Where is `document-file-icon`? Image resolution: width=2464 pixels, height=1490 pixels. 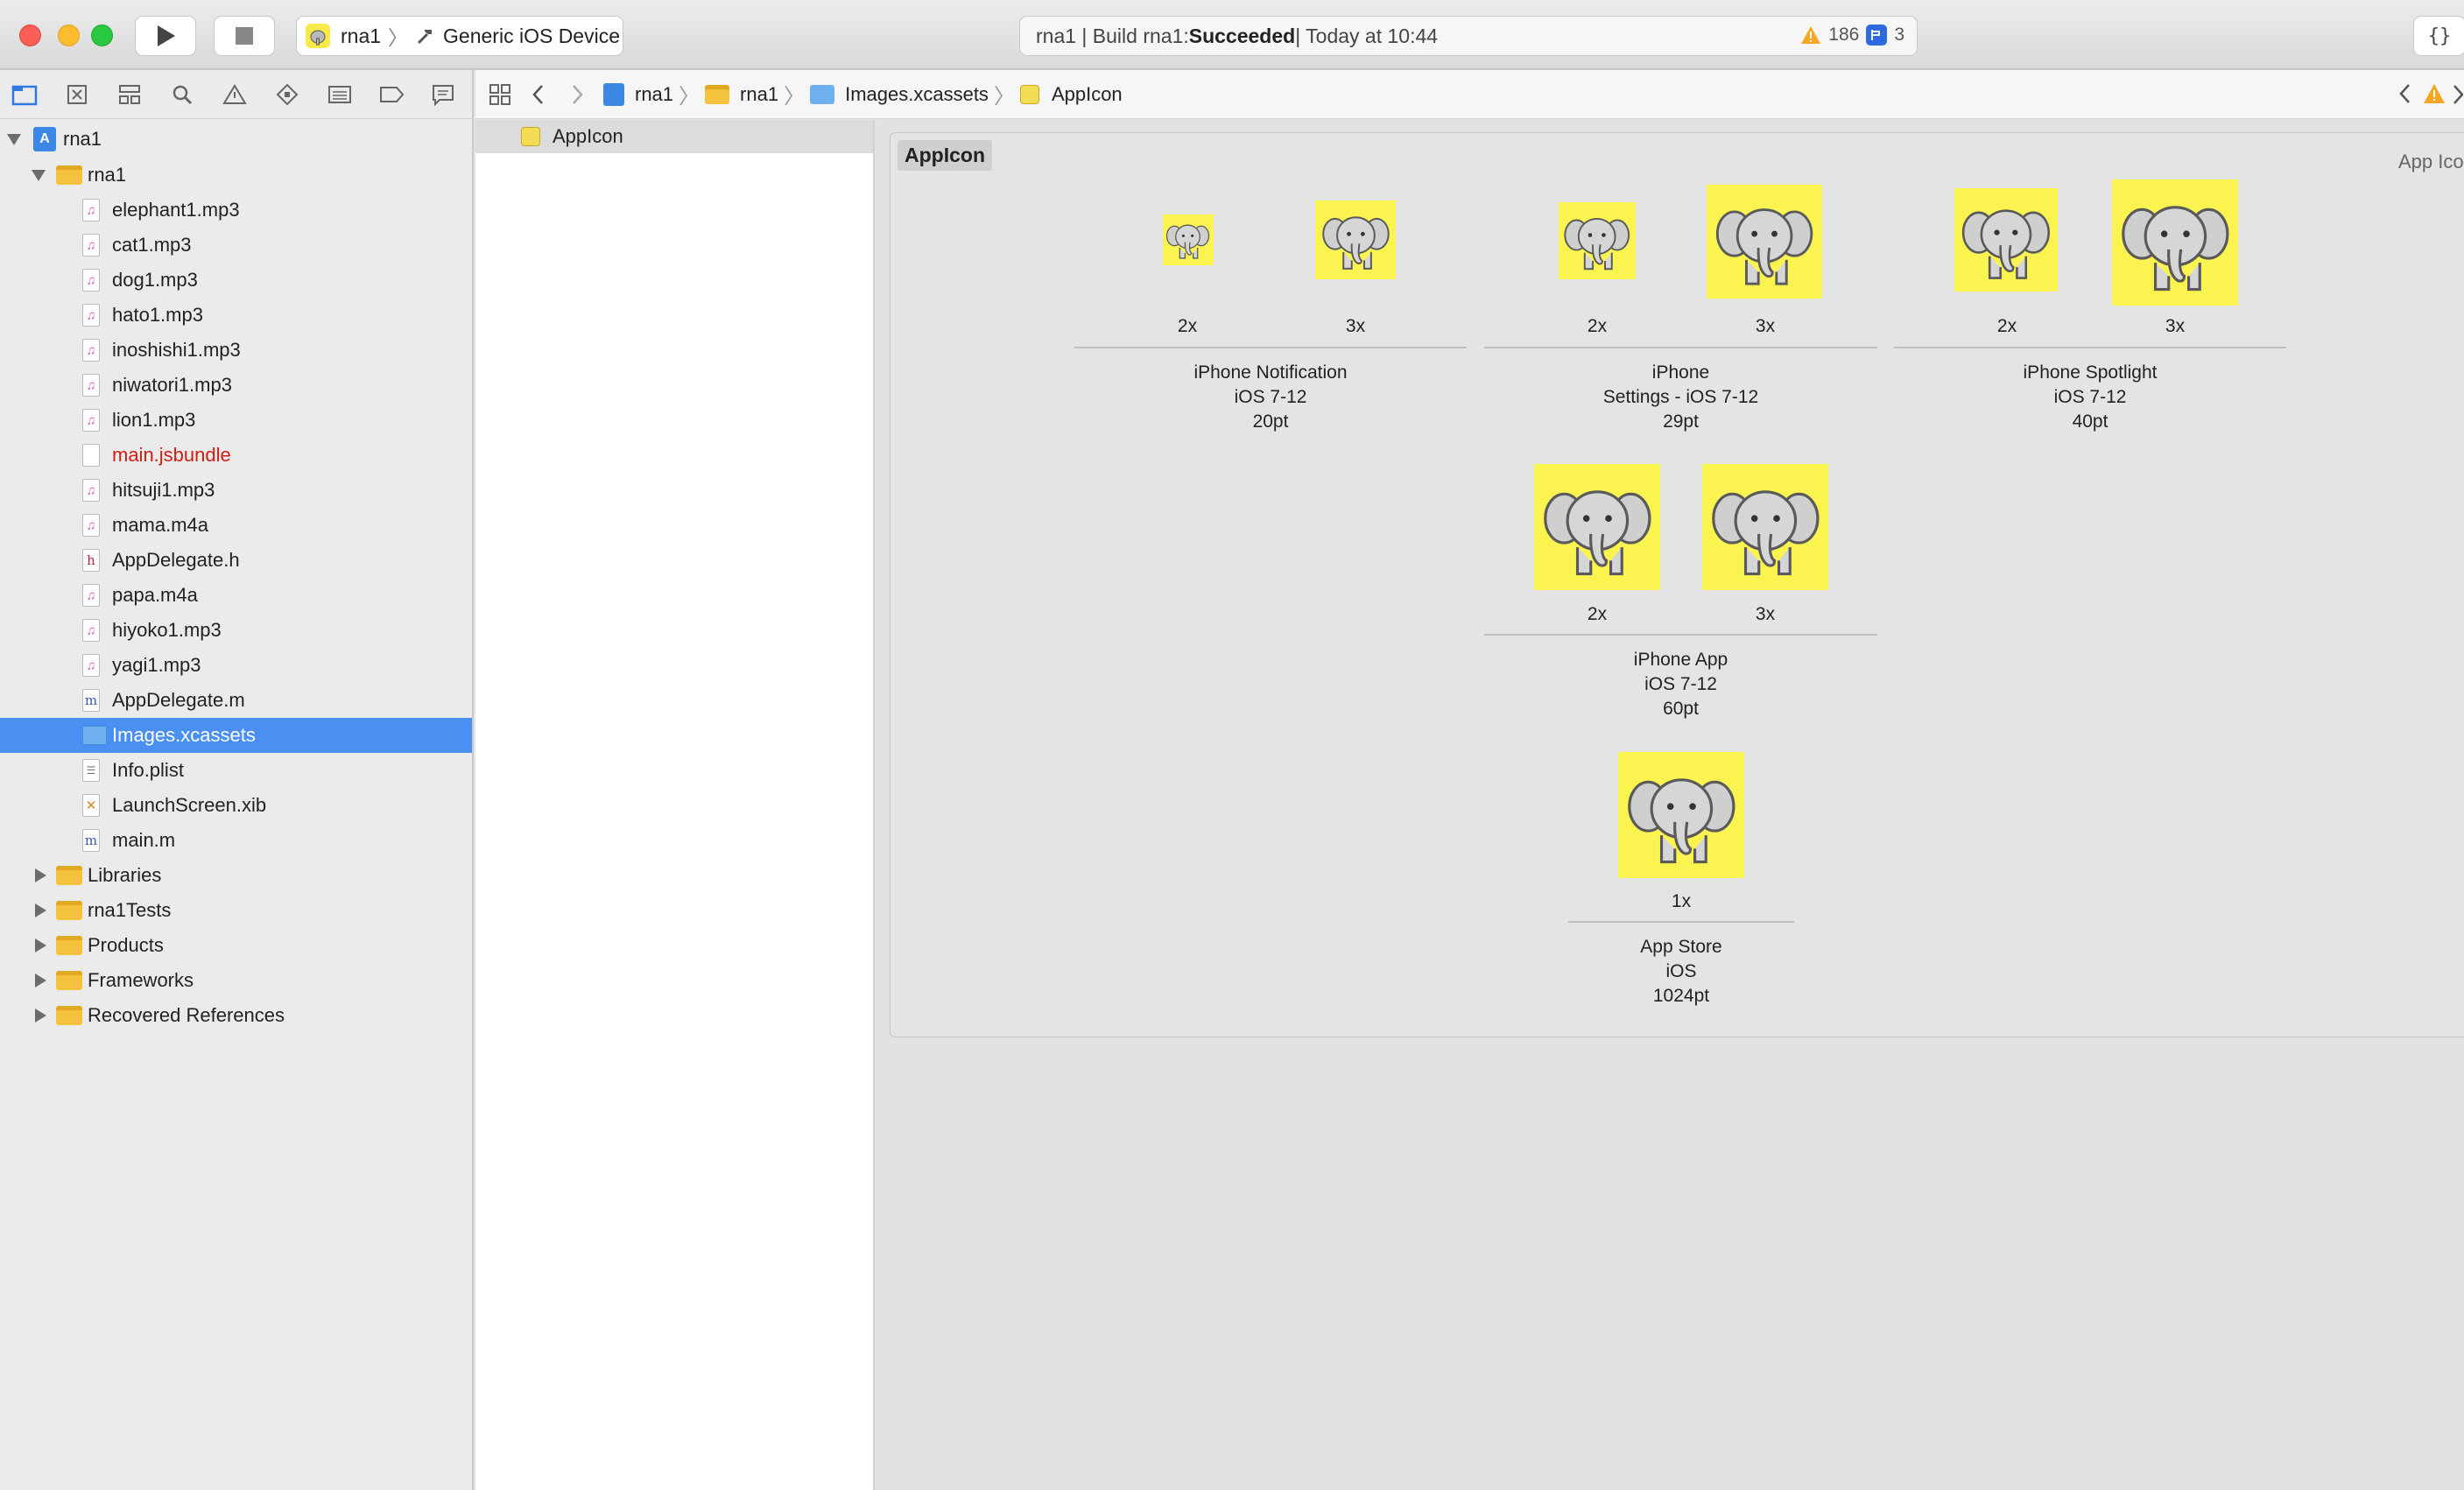 document-file-icon is located at coordinates (91, 456).